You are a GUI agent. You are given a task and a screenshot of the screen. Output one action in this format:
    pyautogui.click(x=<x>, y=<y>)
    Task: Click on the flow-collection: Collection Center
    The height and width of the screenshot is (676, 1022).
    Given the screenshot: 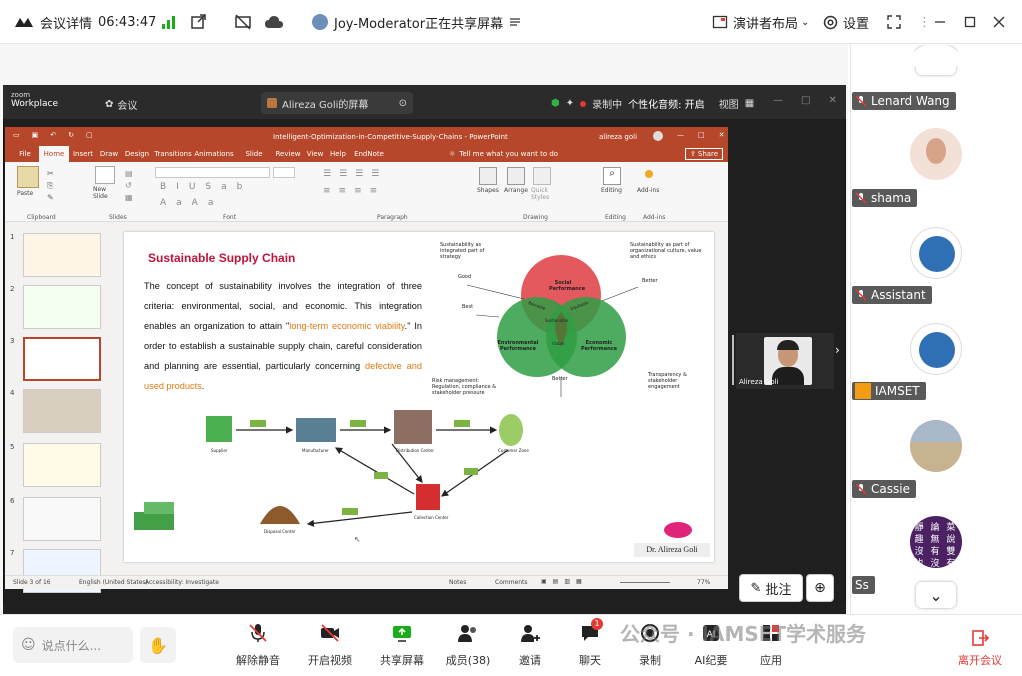 What is the action you would take?
    pyautogui.click(x=431, y=517)
    